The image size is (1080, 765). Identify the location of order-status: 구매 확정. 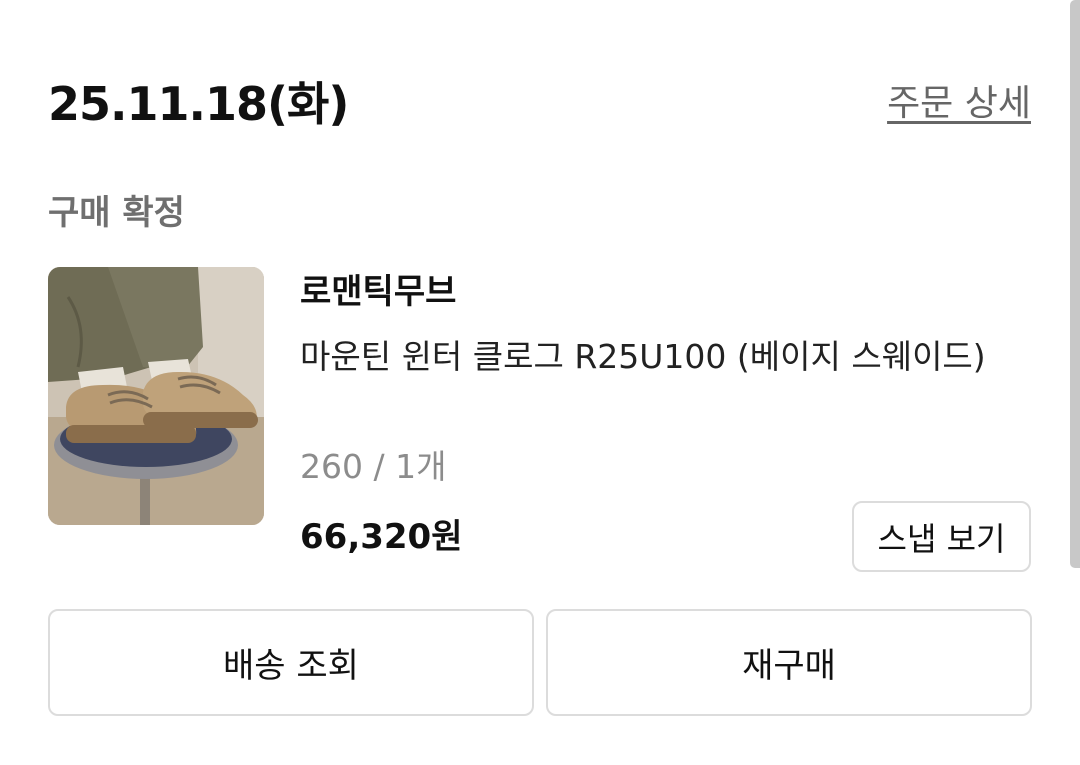
(116, 213).